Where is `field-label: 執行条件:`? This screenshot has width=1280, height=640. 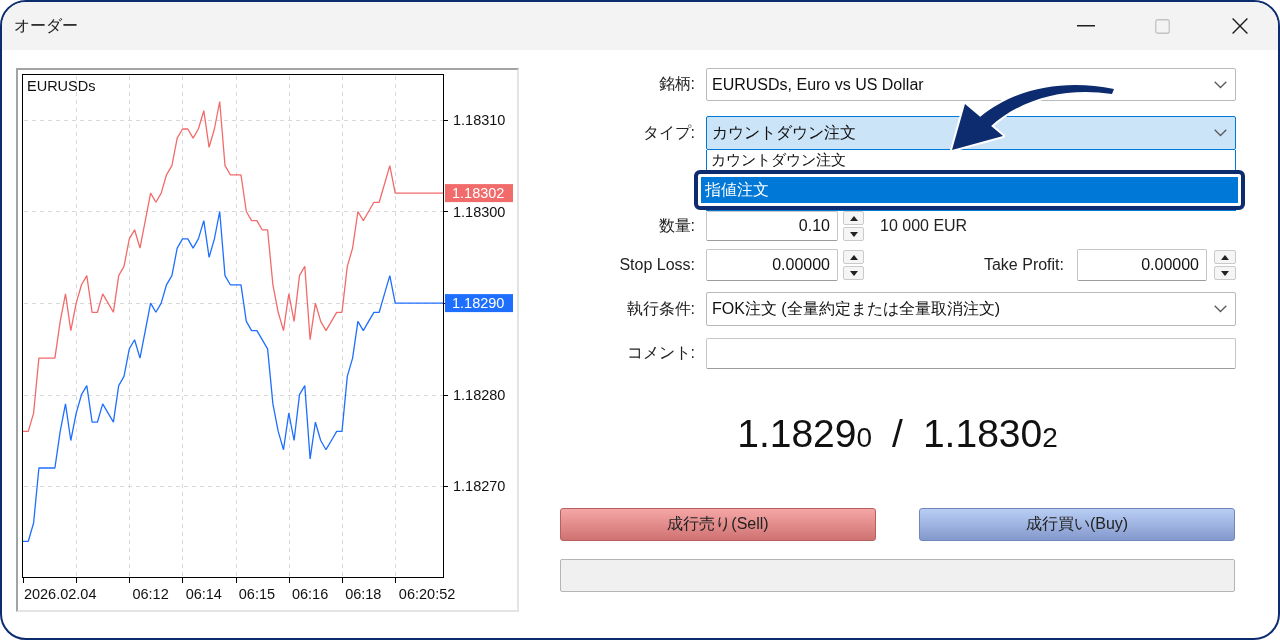
field-label: 執行条件: is located at coordinates (660, 308).